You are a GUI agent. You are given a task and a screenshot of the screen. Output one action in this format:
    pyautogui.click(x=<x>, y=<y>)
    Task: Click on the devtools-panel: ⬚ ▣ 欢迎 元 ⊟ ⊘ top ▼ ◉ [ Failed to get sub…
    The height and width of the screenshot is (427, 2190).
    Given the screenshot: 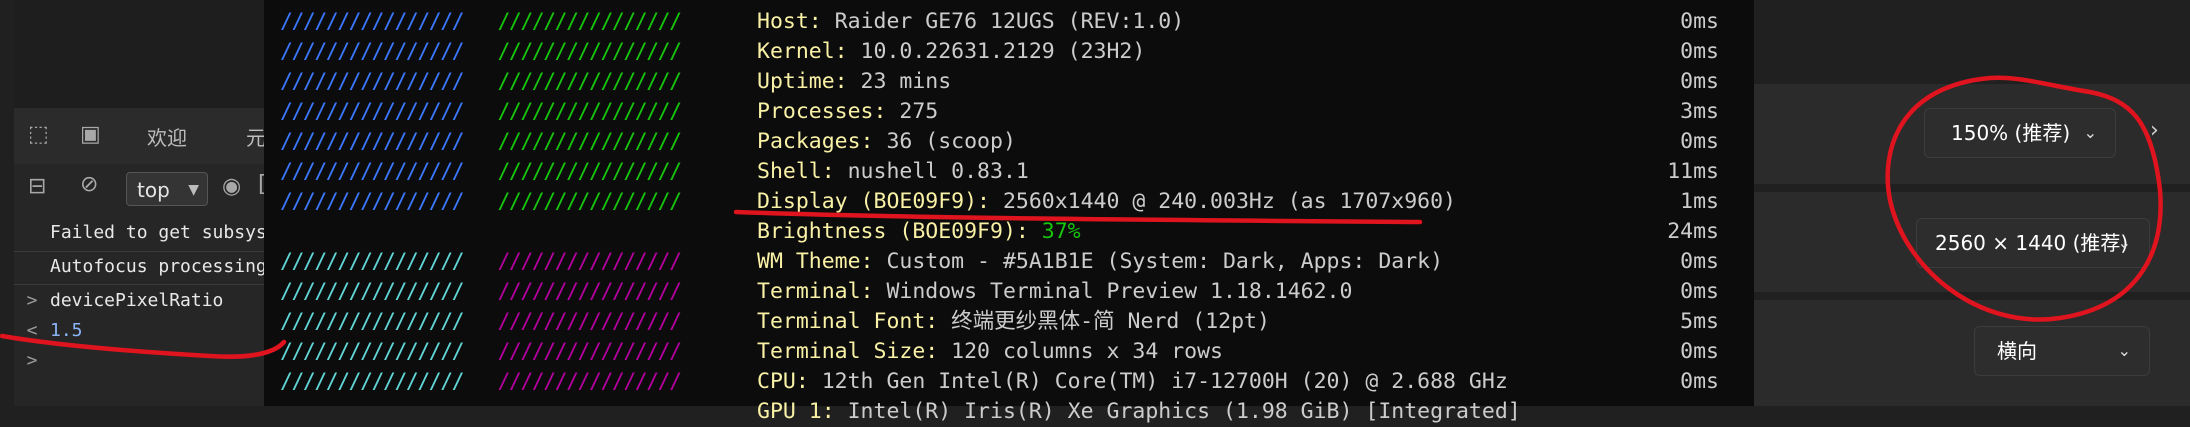 What is the action you would take?
    pyautogui.click(x=142, y=203)
    